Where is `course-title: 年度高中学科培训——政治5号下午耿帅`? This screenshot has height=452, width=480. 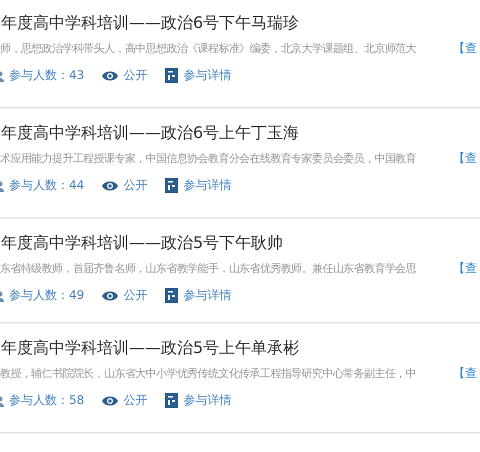 course-title: 年度高中学科培训——政治5号下午耿帅 is located at coordinates (240, 243).